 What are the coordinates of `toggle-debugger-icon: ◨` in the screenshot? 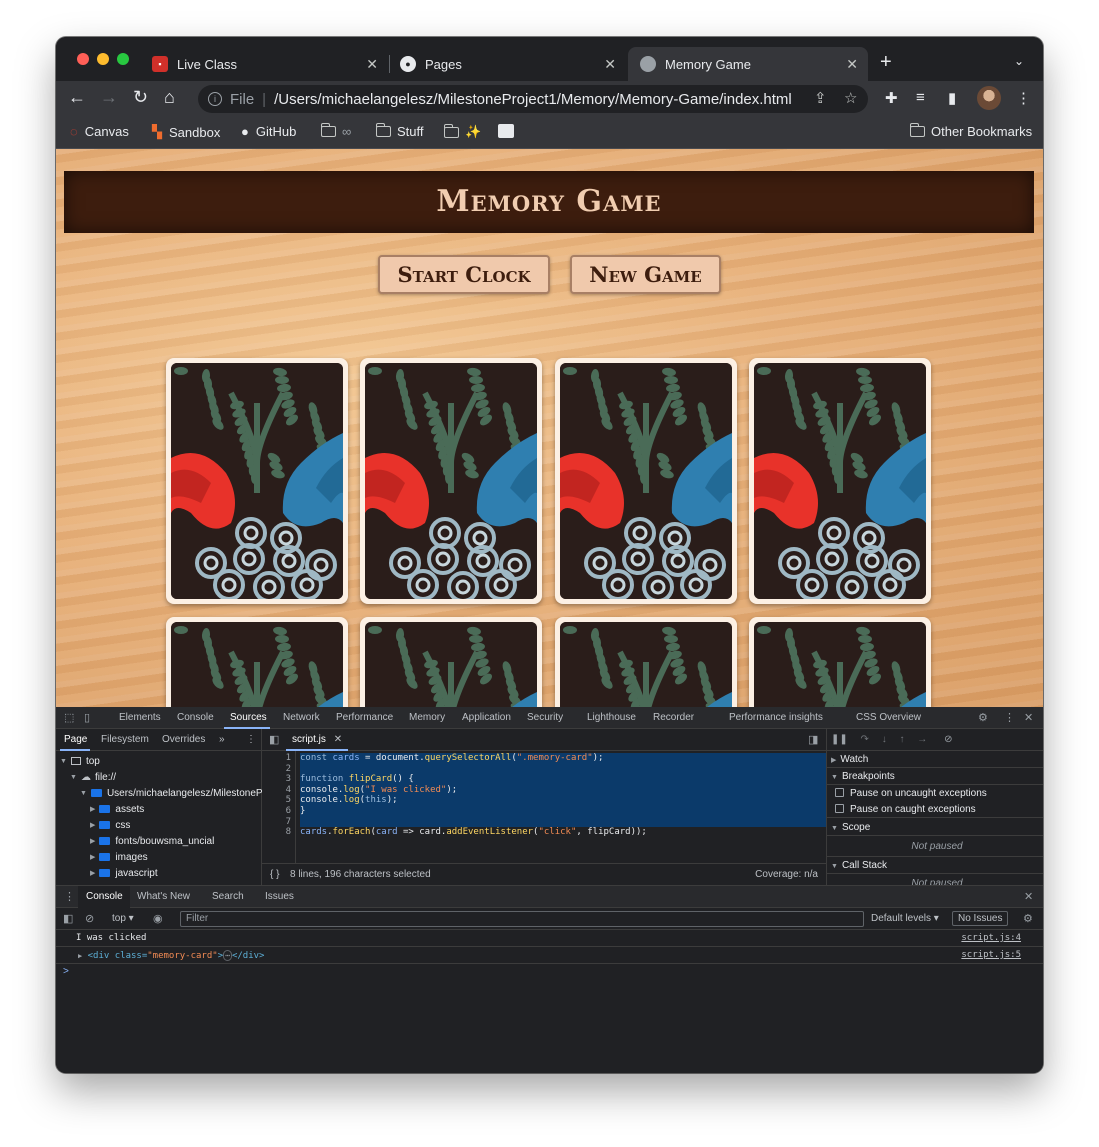 It's located at (813, 739).